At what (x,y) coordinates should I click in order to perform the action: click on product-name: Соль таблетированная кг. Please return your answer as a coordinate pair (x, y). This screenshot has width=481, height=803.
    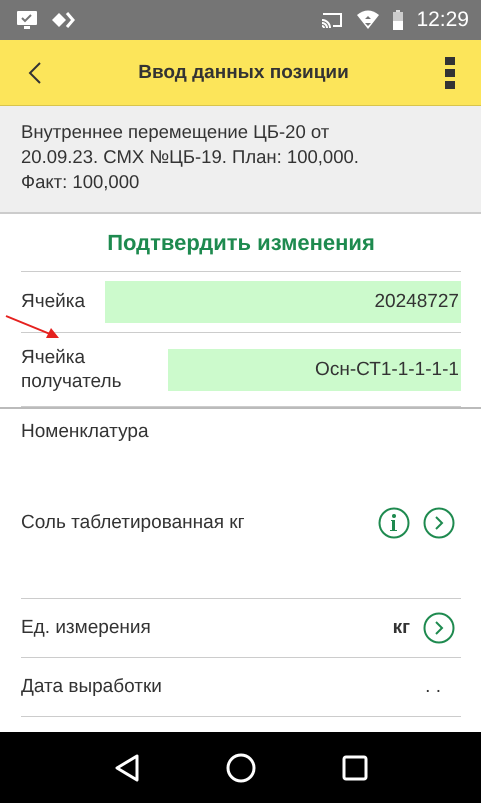
    Looking at the image, I should click on (133, 523).